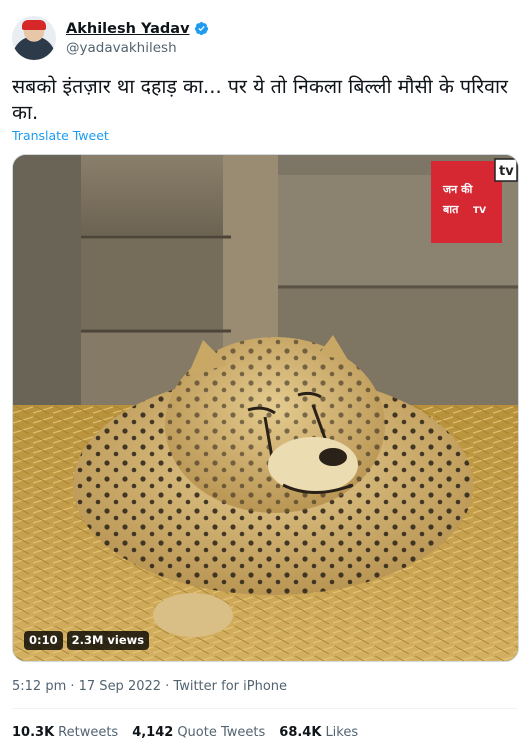 This screenshot has width=529, height=746. Describe the element at coordinates (153, 732) in the screenshot. I see `quotes-count: 4,142` at that location.